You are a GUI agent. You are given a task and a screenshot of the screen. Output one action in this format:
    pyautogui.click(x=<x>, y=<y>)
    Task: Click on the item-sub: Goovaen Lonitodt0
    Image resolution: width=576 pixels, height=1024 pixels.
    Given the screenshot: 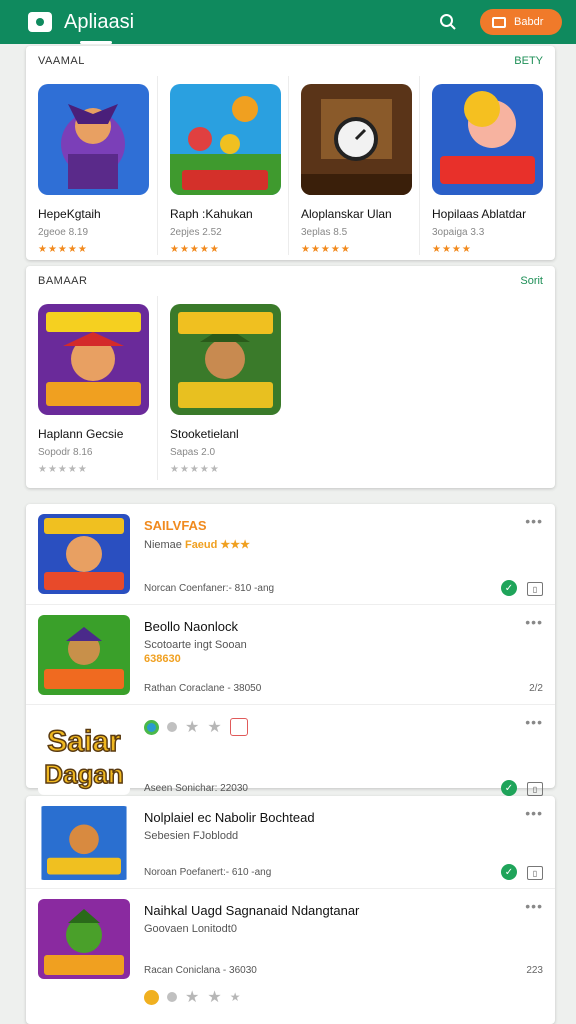 What is the action you would take?
    pyautogui.click(x=190, y=929)
    